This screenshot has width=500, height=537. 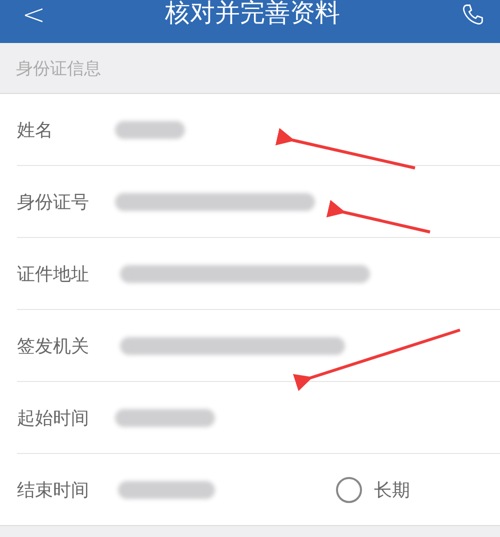 What do you see at coordinates (53, 418) in the screenshot?
I see `field-label: 起始时间` at bounding box center [53, 418].